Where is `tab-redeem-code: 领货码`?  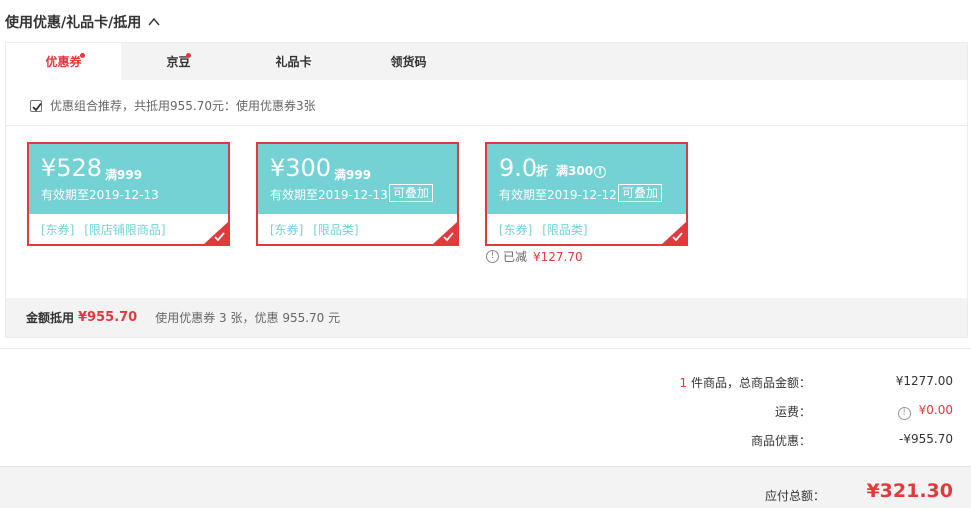
tab-redeem-code: 领货码 is located at coordinates (408, 61).